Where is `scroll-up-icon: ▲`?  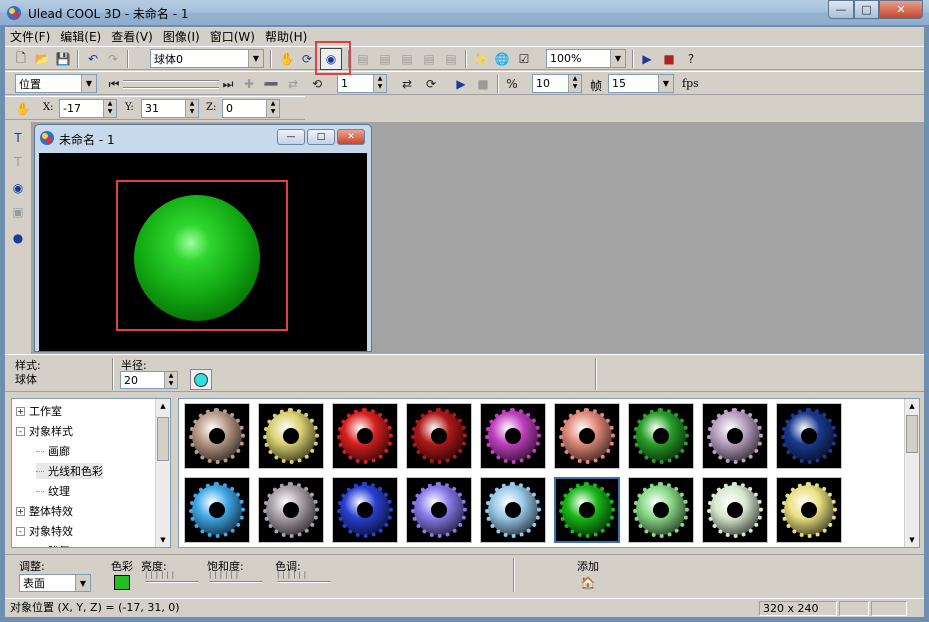
scroll-up-icon: ▲ is located at coordinates (912, 406).